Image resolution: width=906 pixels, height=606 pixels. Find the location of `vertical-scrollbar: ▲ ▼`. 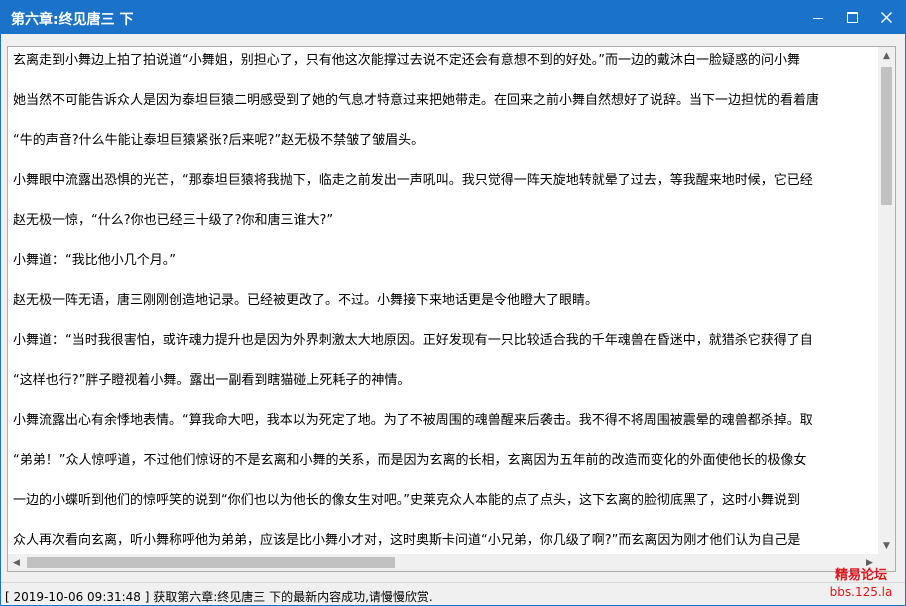

vertical-scrollbar: ▲ ▼ is located at coordinates (886, 300).